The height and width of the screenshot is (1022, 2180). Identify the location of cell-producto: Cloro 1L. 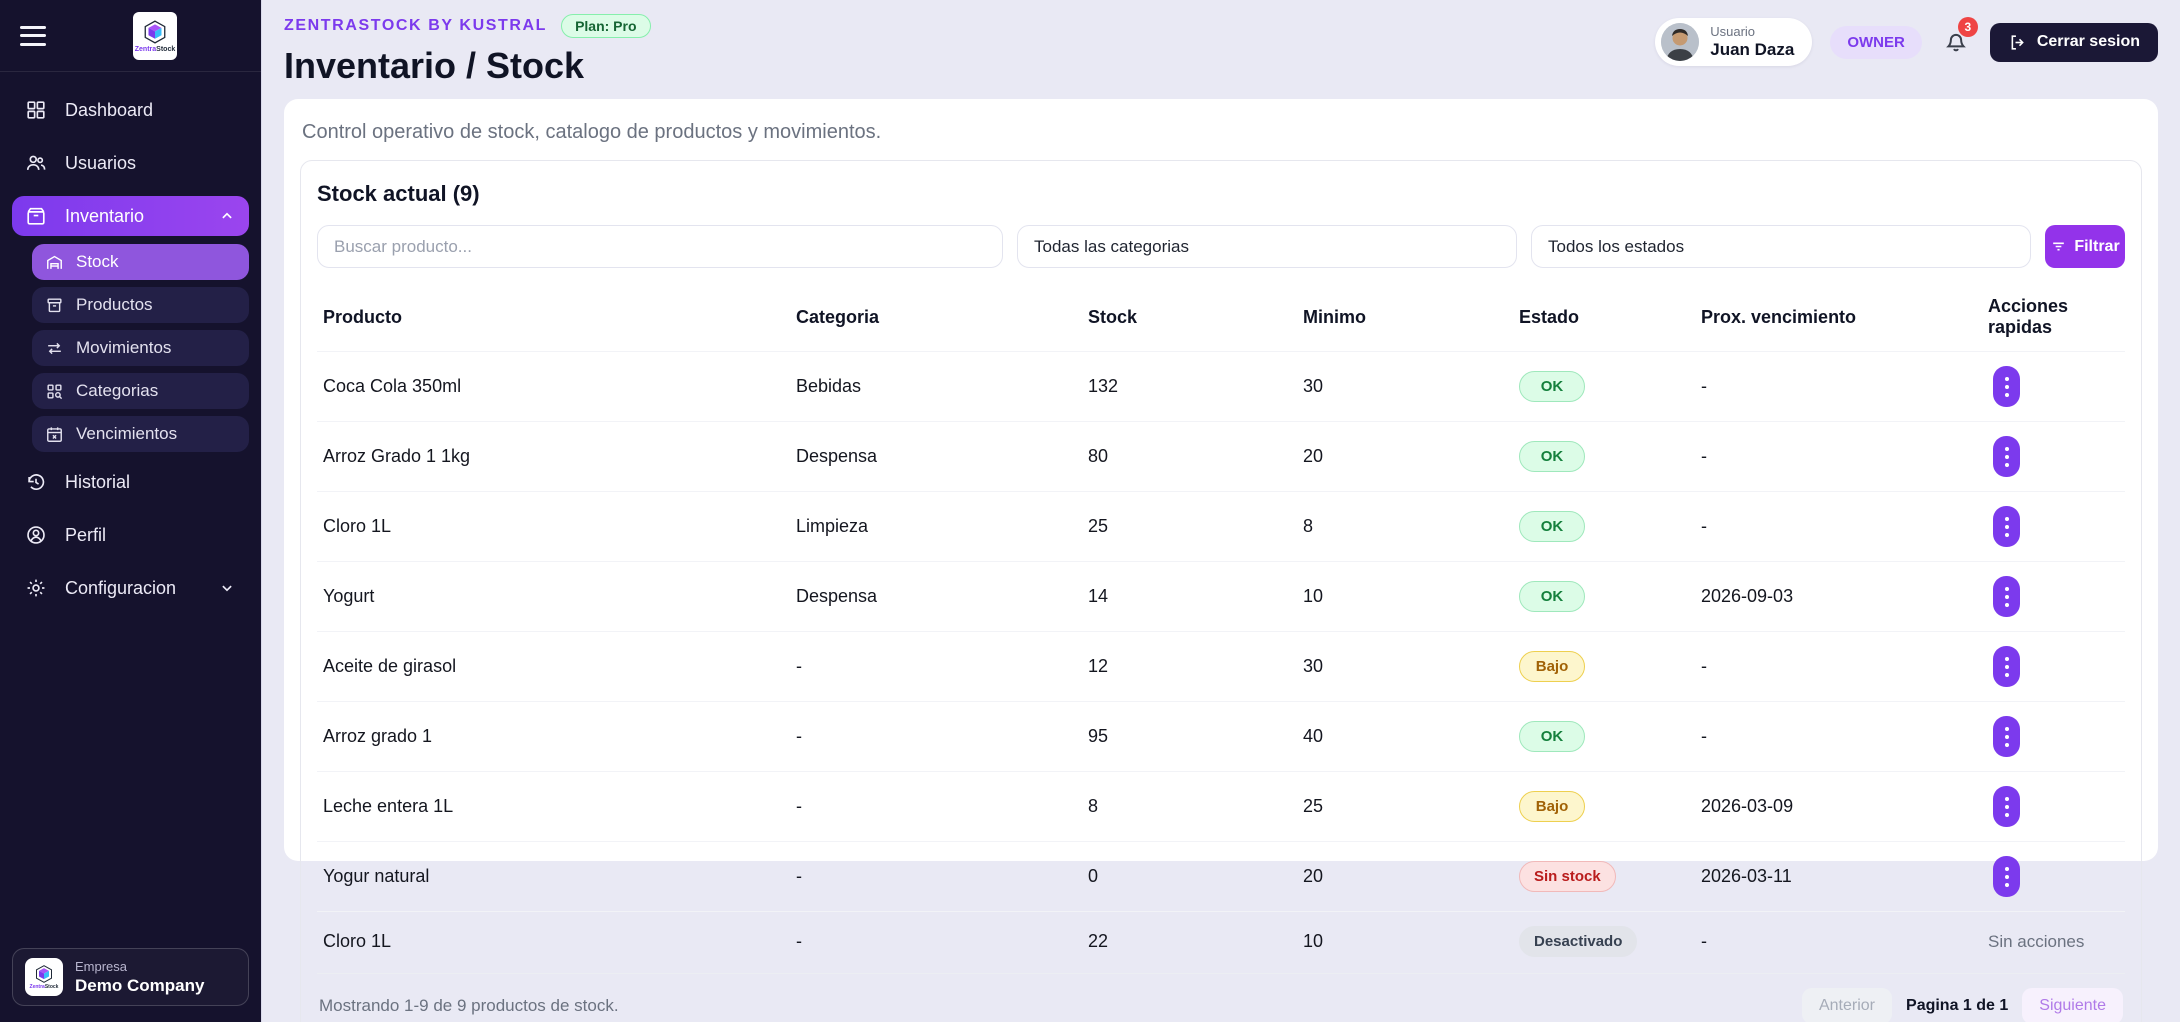
(553, 526).